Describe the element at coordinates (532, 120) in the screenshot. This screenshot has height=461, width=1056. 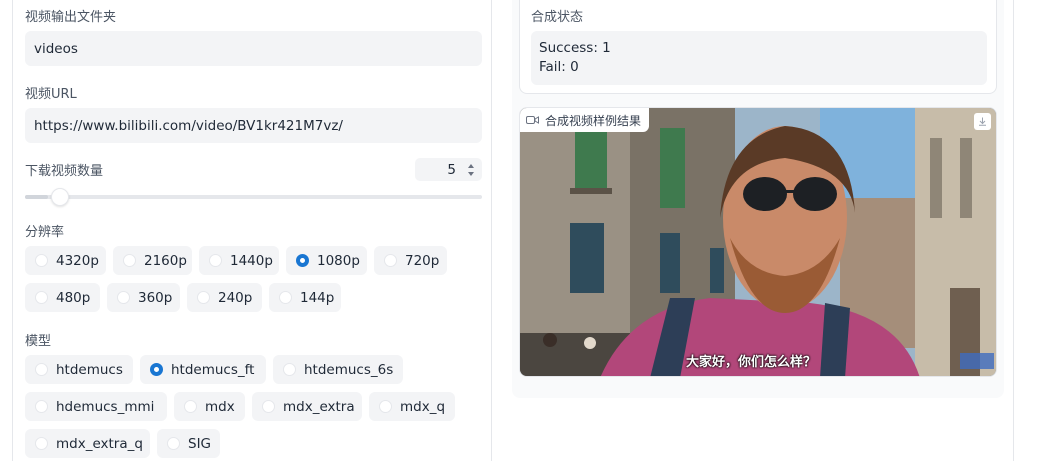
I see `video-camera-icon` at that location.